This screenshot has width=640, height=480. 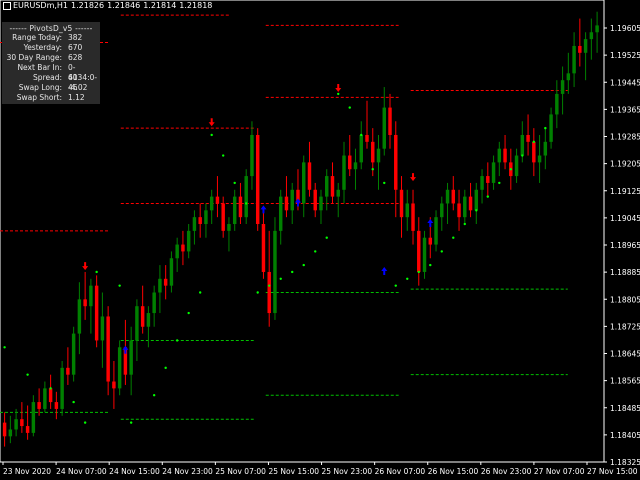 What do you see at coordinates (134, 471) in the screenshot?
I see `time-axis-label: 24 Nov 15:00` at bounding box center [134, 471].